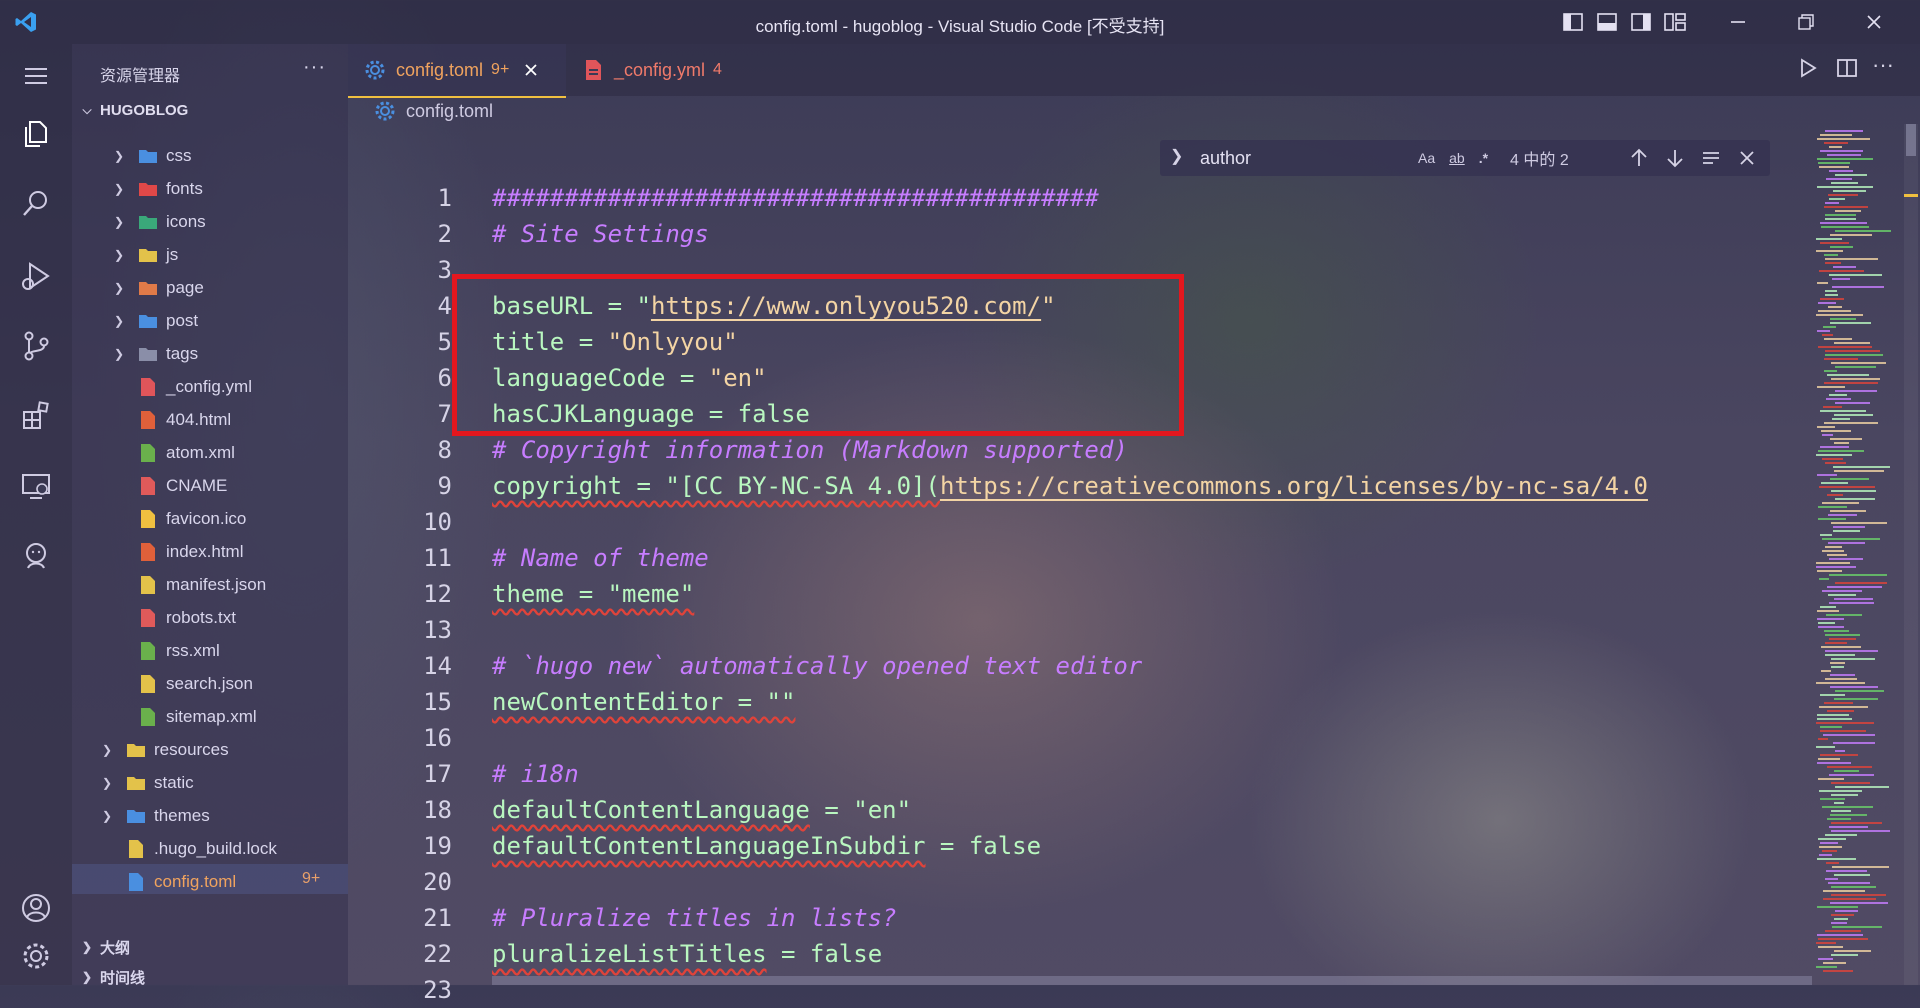 The image size is (1920, 1008). I want to click on close-tab-icon, so click(531, 70).